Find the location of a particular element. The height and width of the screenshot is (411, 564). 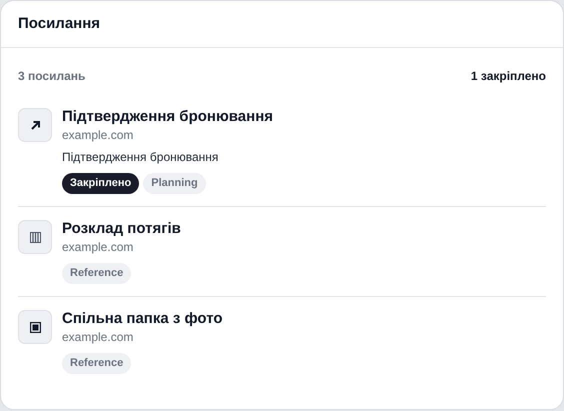

link-title: Розклад потягів is located at coordinates (121, 229).